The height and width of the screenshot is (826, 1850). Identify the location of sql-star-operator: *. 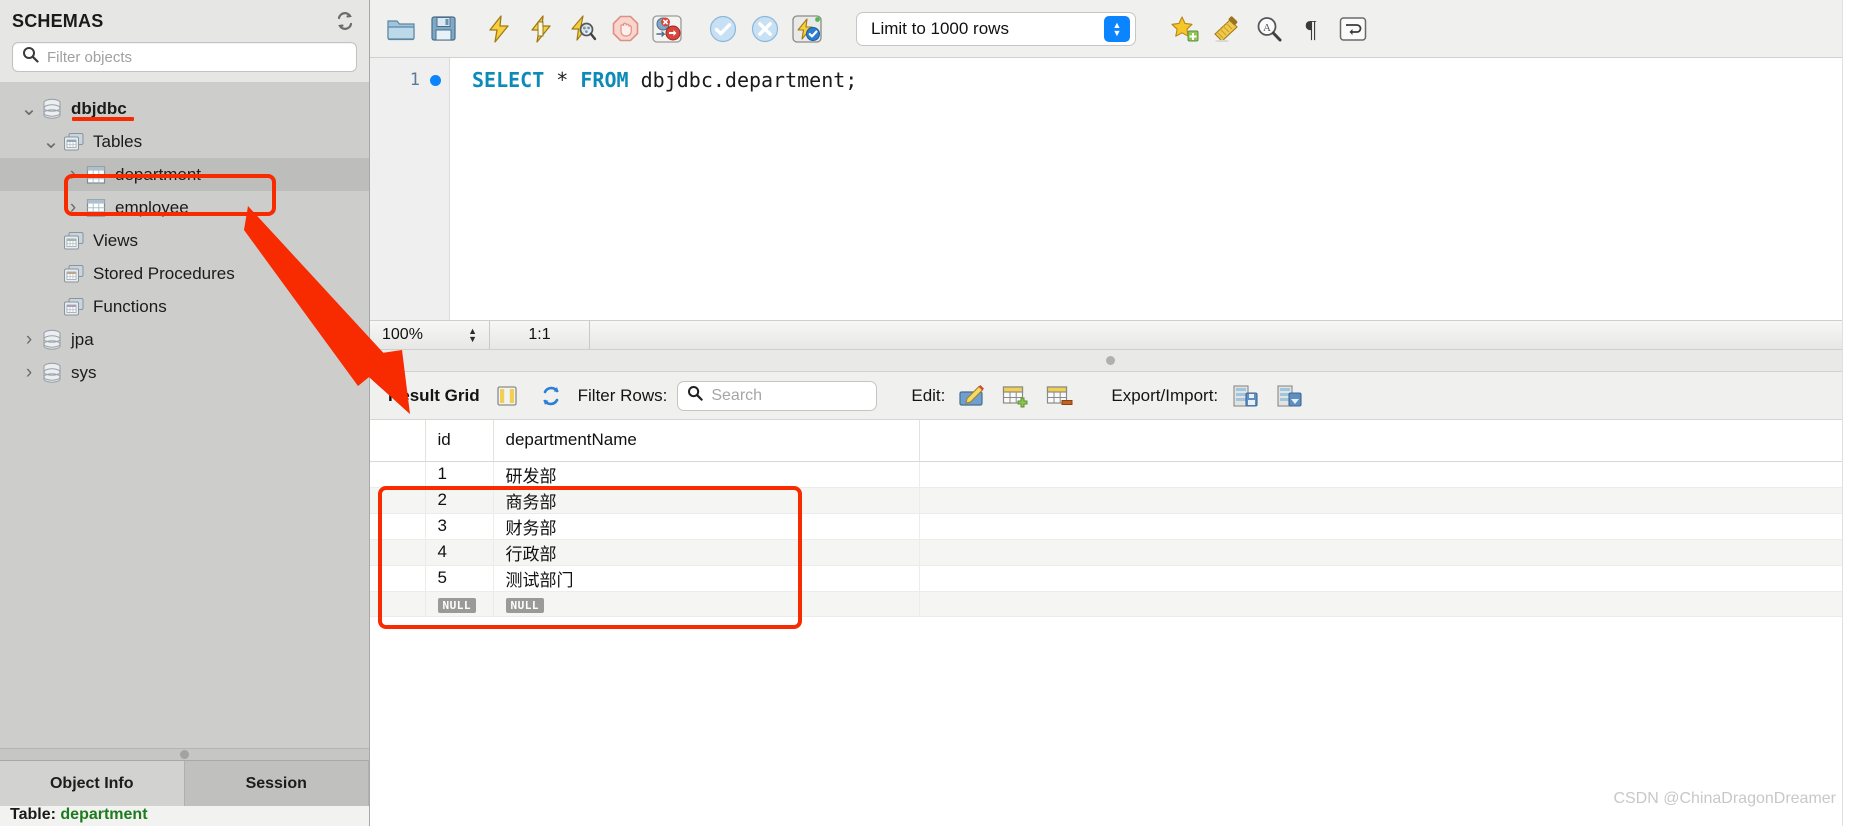
(562, 80).